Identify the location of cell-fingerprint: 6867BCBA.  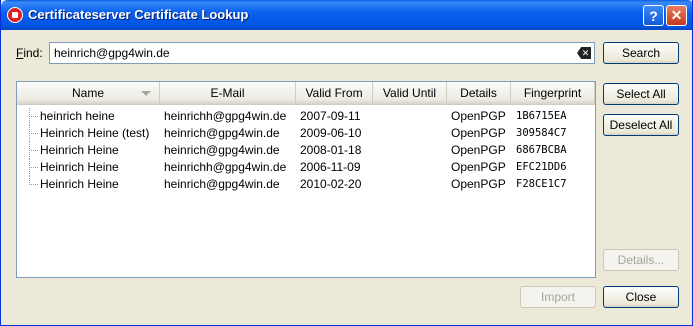
(541, 150).